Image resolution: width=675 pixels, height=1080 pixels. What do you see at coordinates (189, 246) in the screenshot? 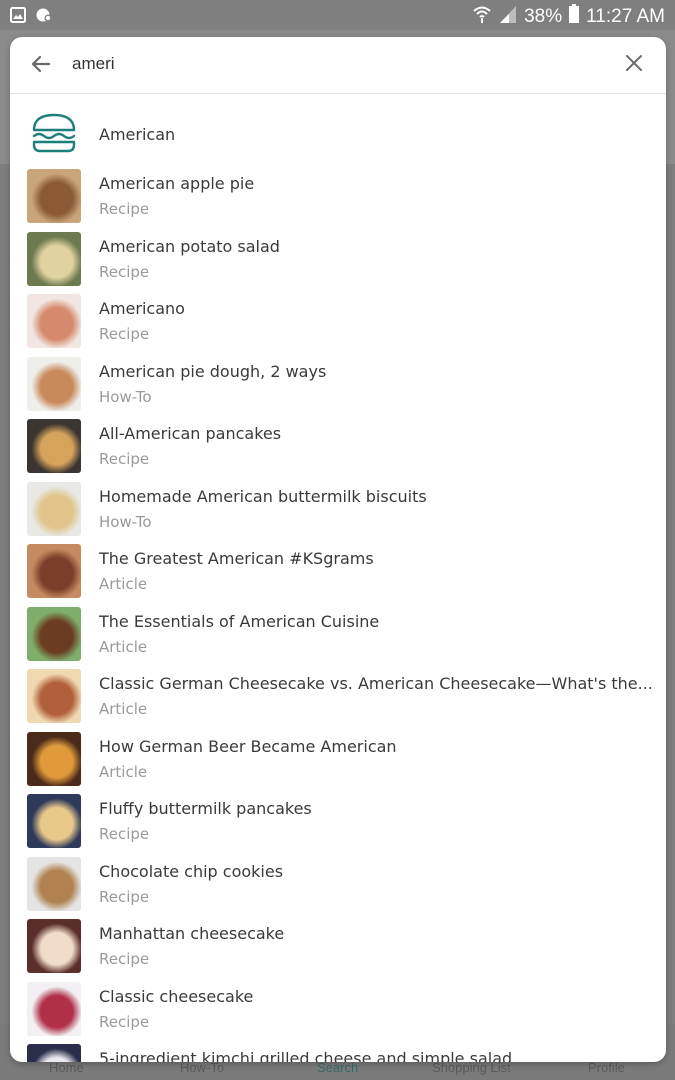
I see `result-title: American potato salad` at bounding box center [189, 246].